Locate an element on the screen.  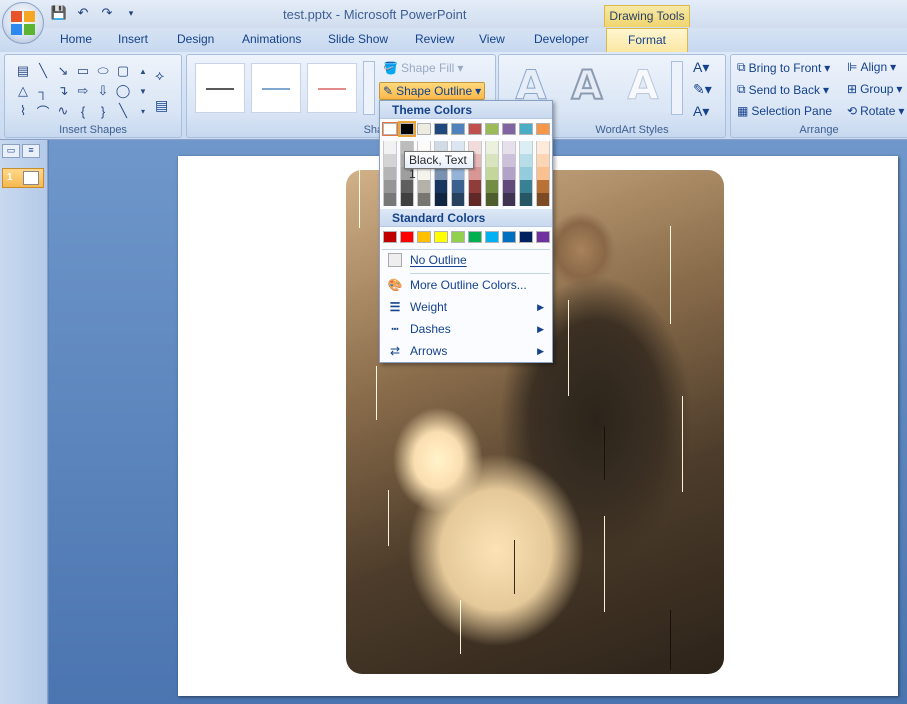
tab-insert: Insert is located at coordinates (133, 39).